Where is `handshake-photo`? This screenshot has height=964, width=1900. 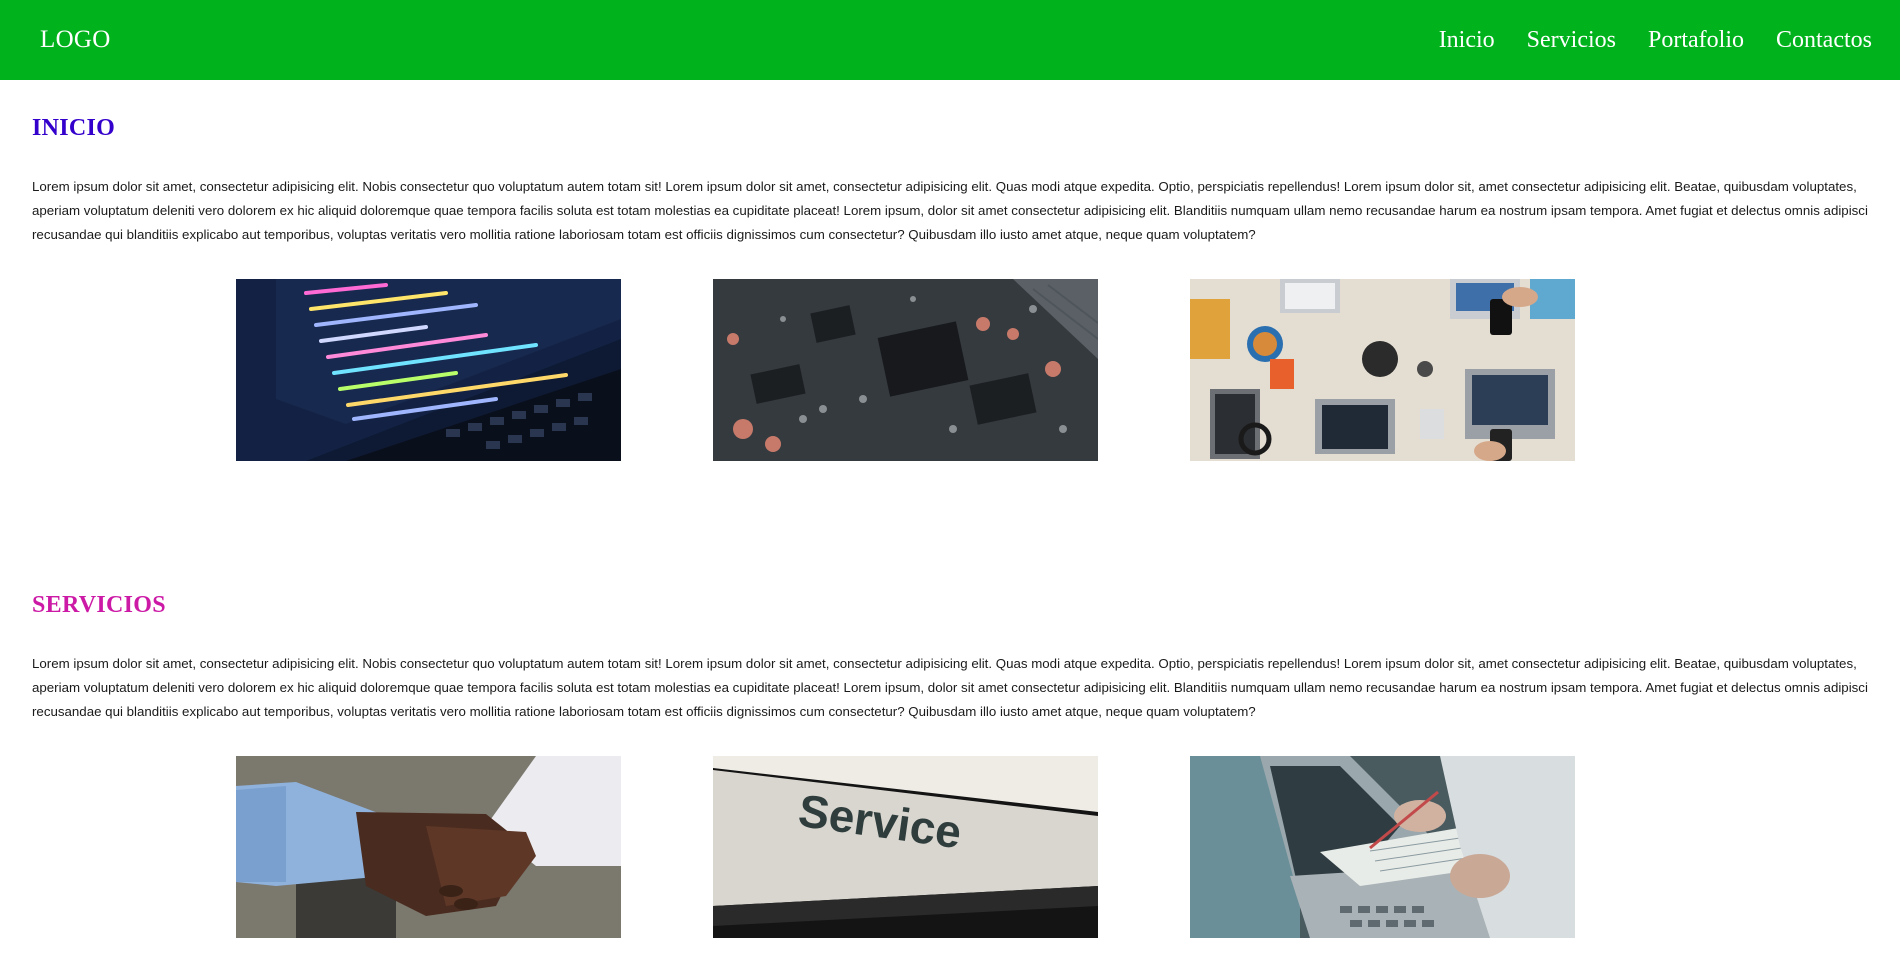 handshake-photo is located at coordinates (428, 847).